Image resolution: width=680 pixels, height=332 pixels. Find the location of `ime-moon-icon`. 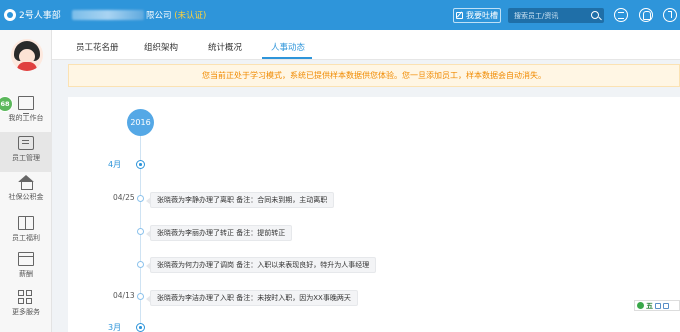

ime-moon-icon is located at coordinates (658, 305).